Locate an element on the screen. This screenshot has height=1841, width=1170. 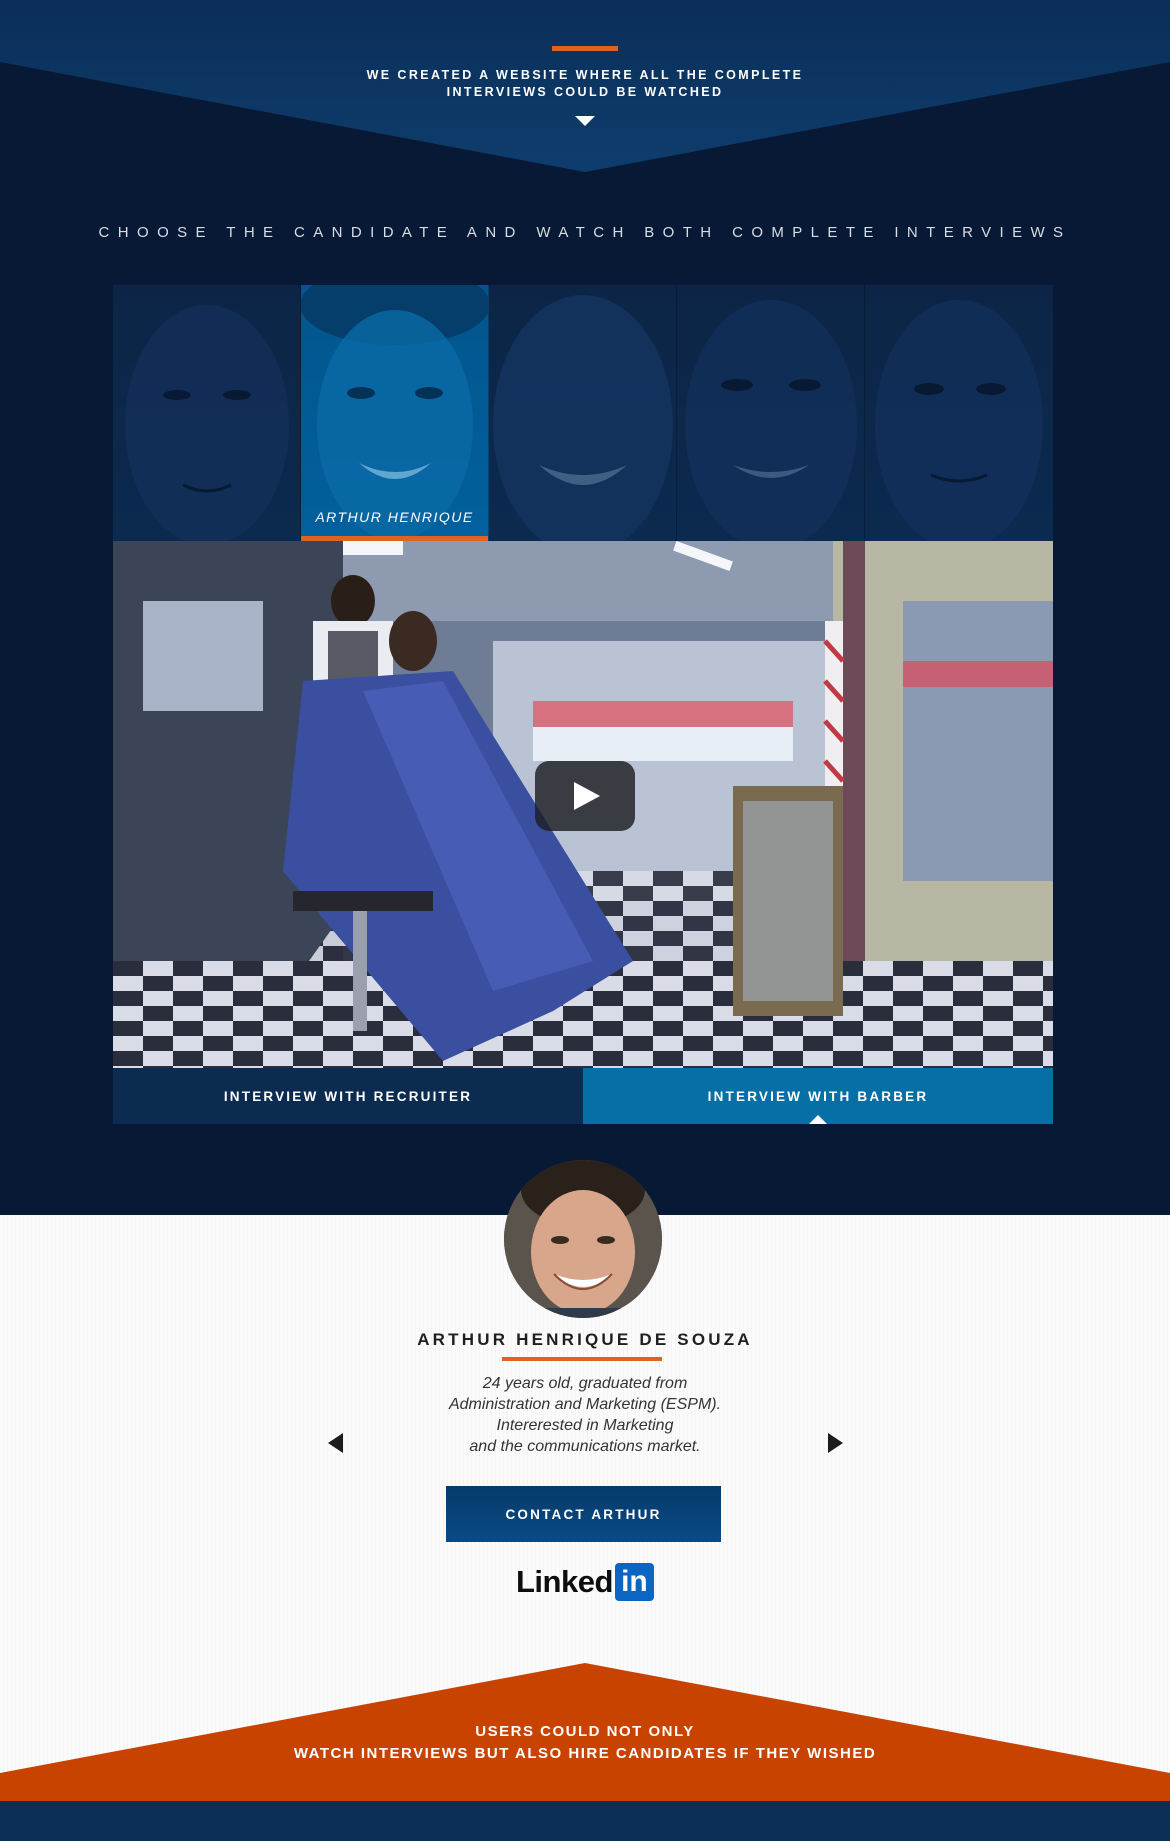
candidate-full-name: ARTHUR HENRIQUE DE SOUZA is located at coordinates (585, 1339).